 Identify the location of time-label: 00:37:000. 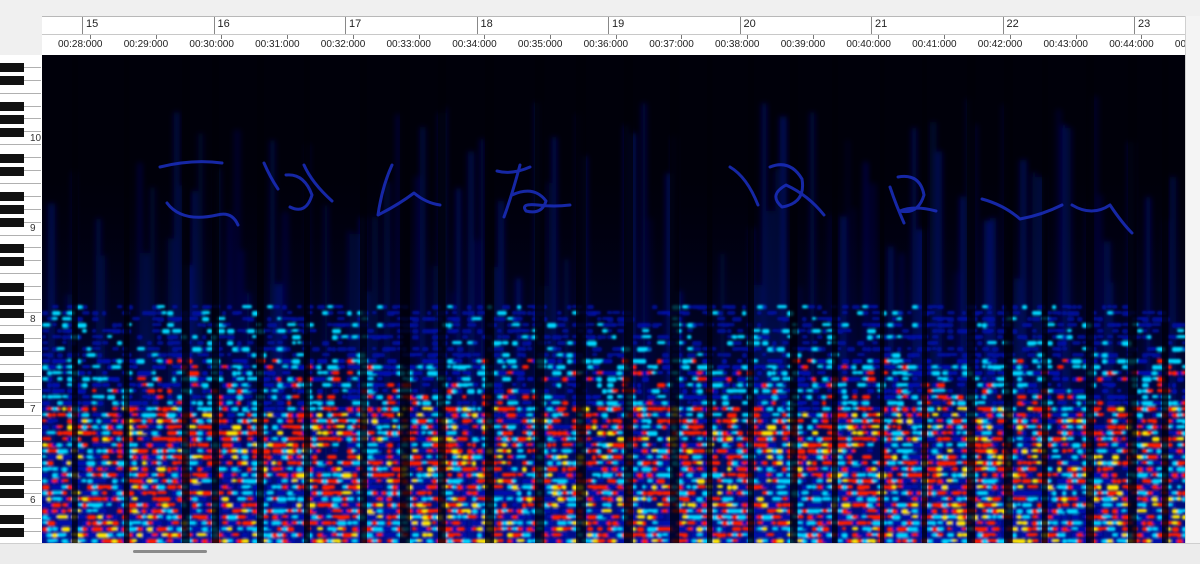
(671, 44).